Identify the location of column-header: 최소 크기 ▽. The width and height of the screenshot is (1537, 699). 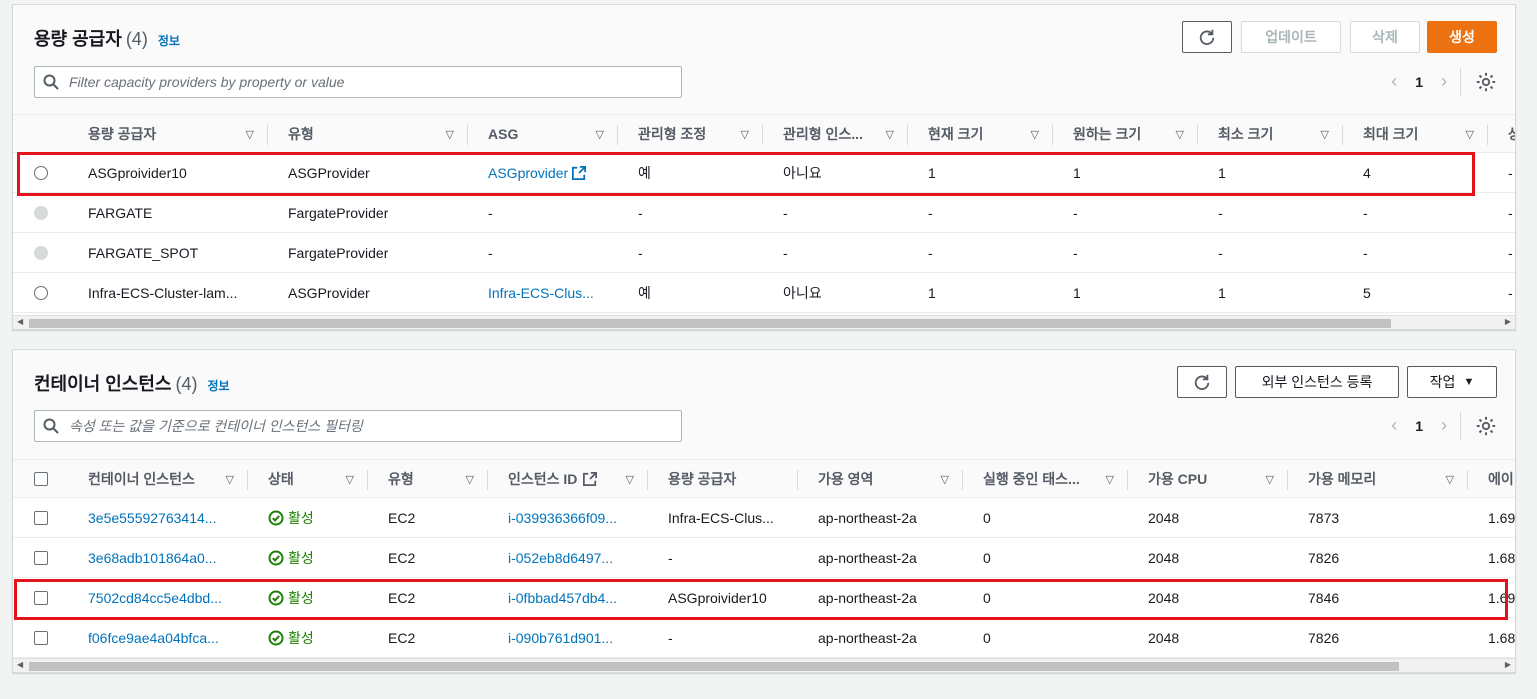
(1280, 134).